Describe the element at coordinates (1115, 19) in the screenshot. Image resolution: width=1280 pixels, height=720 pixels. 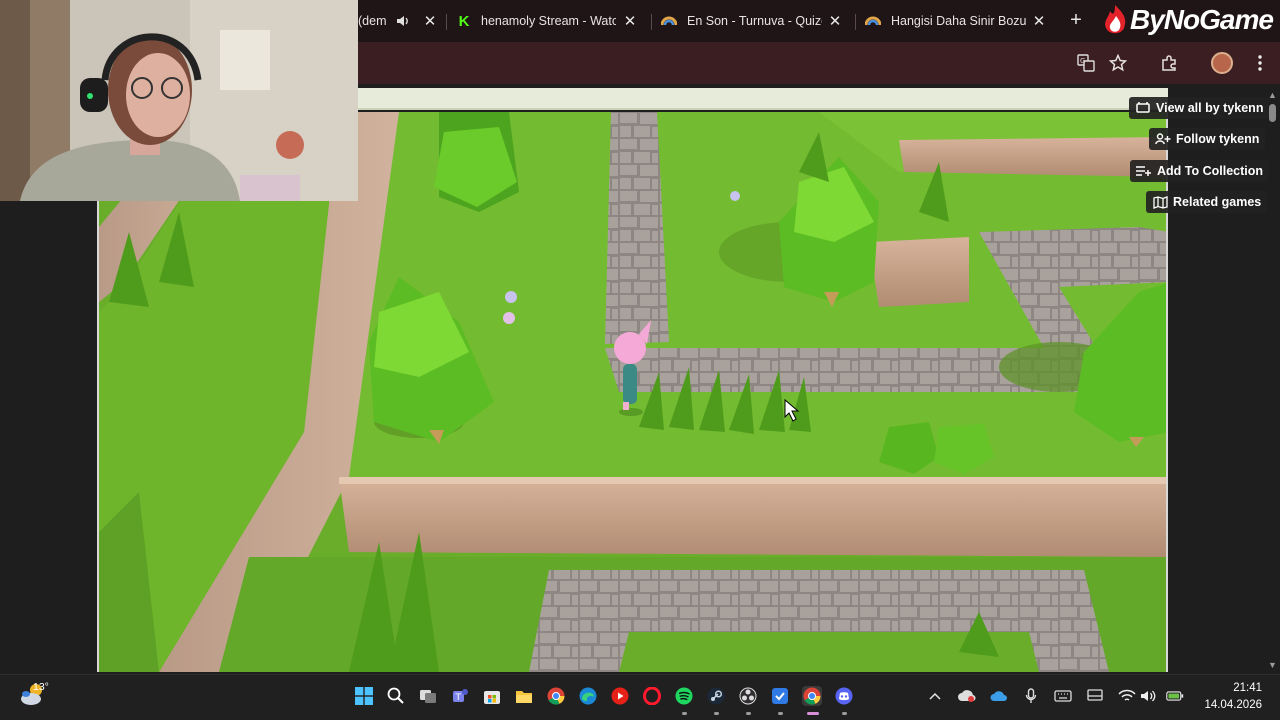
I see `flame-icon` at that location.